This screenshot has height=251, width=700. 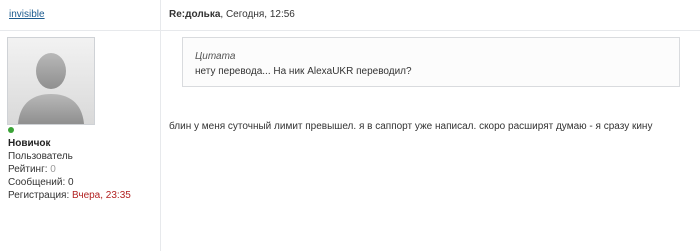 What do you see at coordinates (350, 15) in the screenshot?
I see `post-header: invisible Re:долька, Сегодня, 12:56` at bounding box center [350, 15].